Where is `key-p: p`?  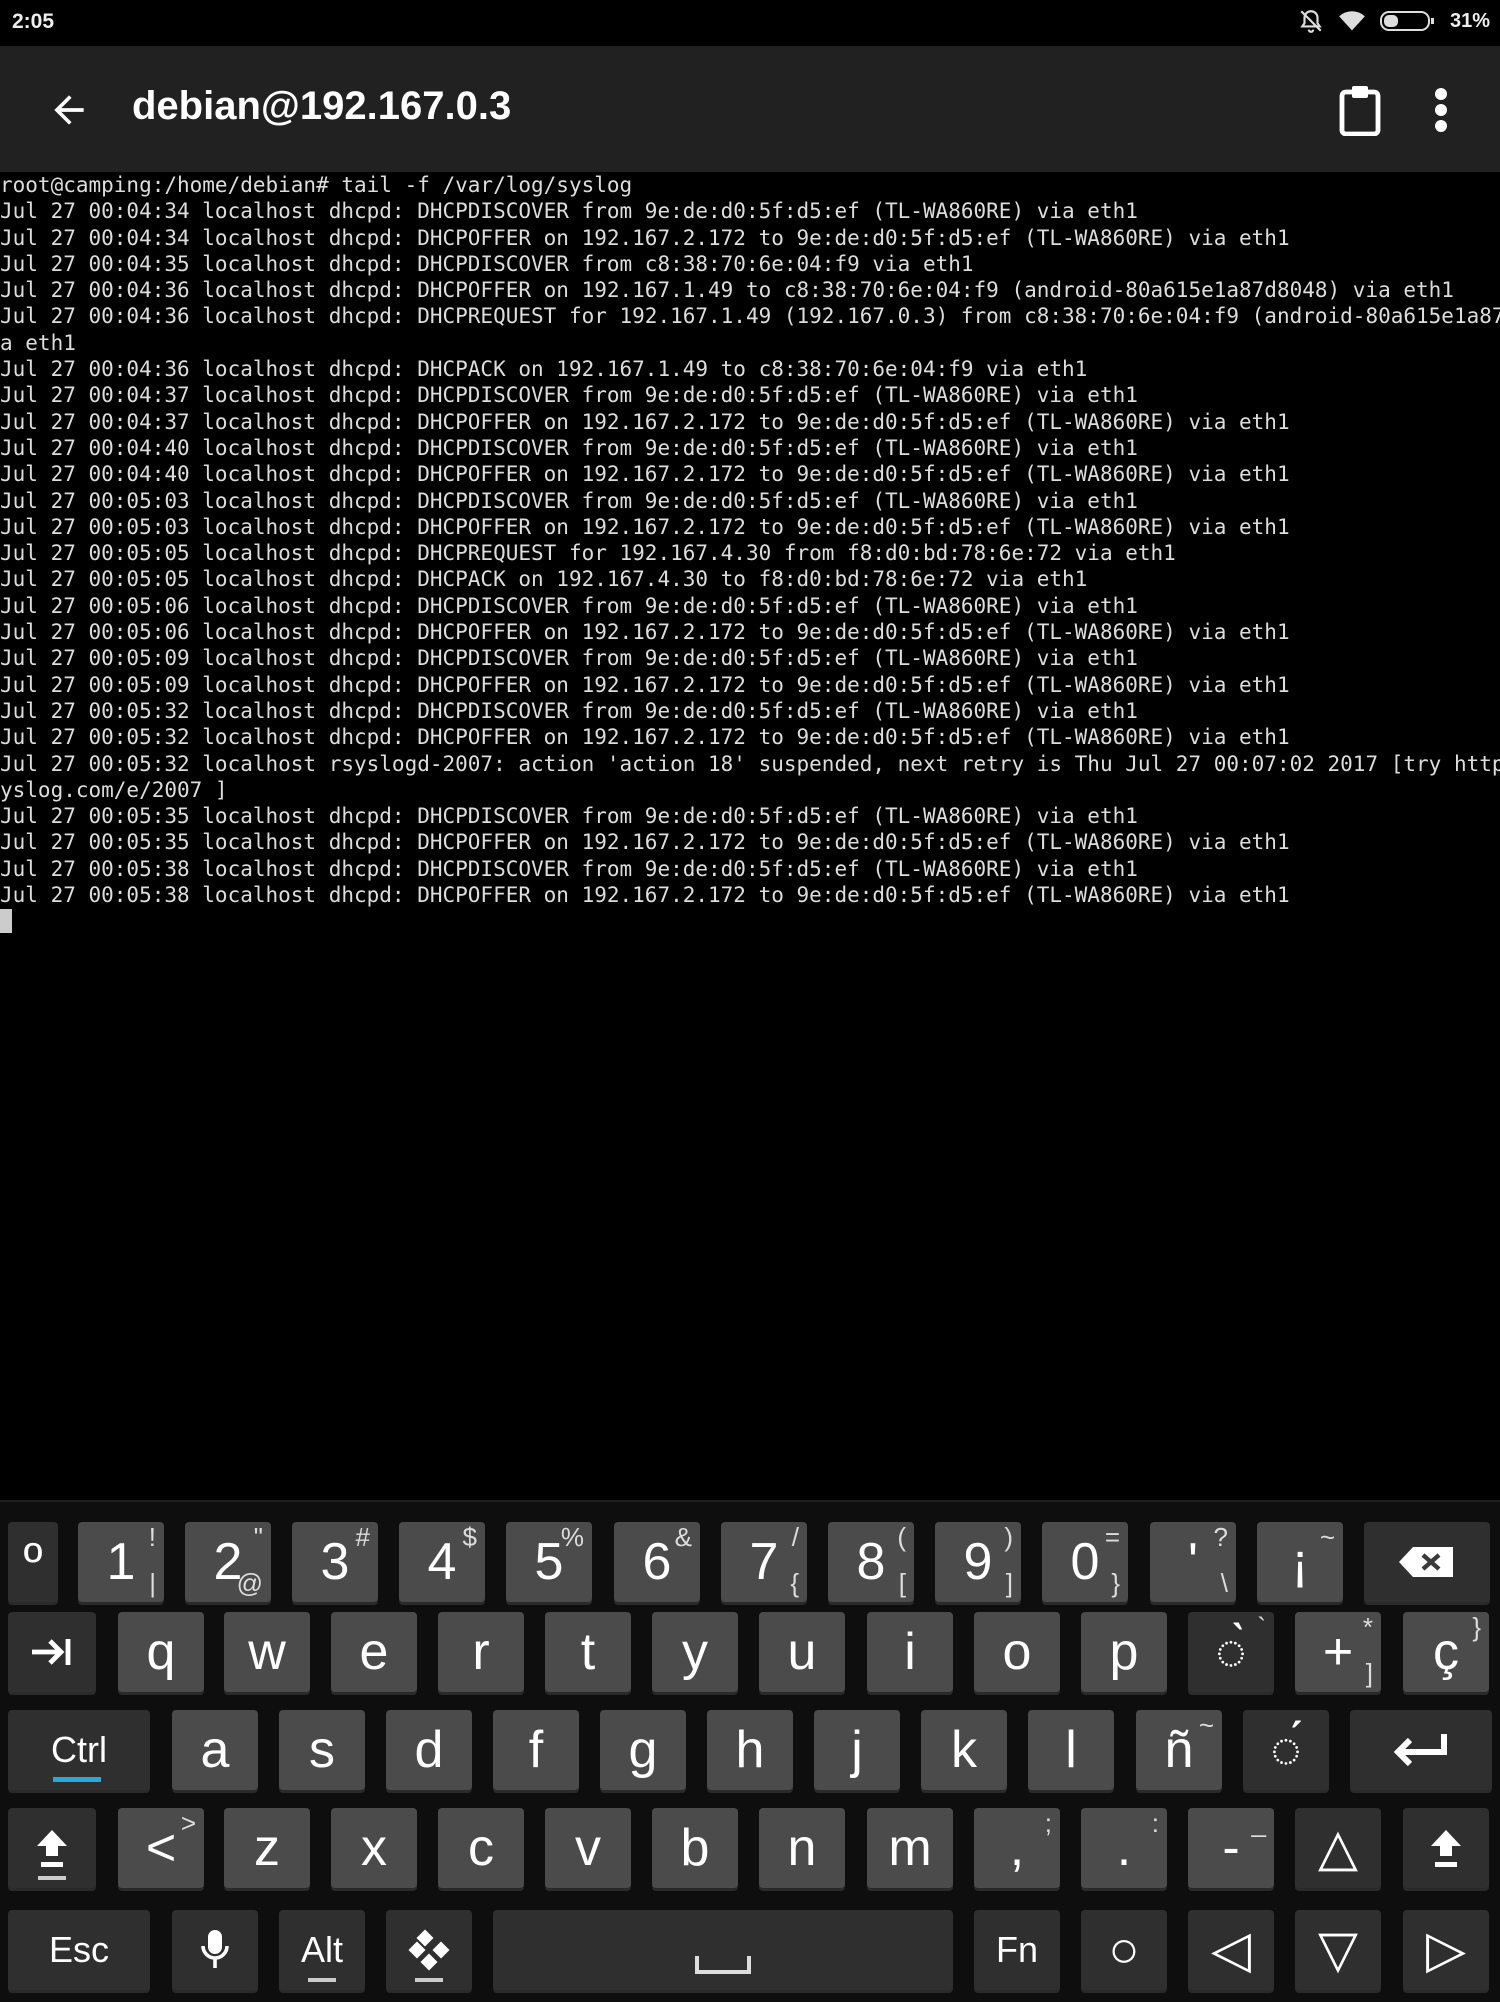
key-p: p is located at coordinates (1124, 1652).